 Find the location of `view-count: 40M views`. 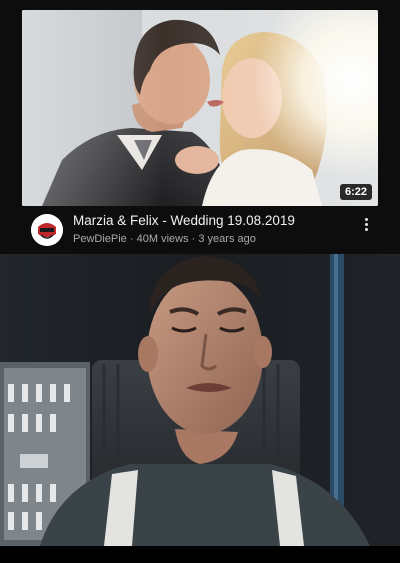

view-count: 40M views is located at coordinates (162, 239).